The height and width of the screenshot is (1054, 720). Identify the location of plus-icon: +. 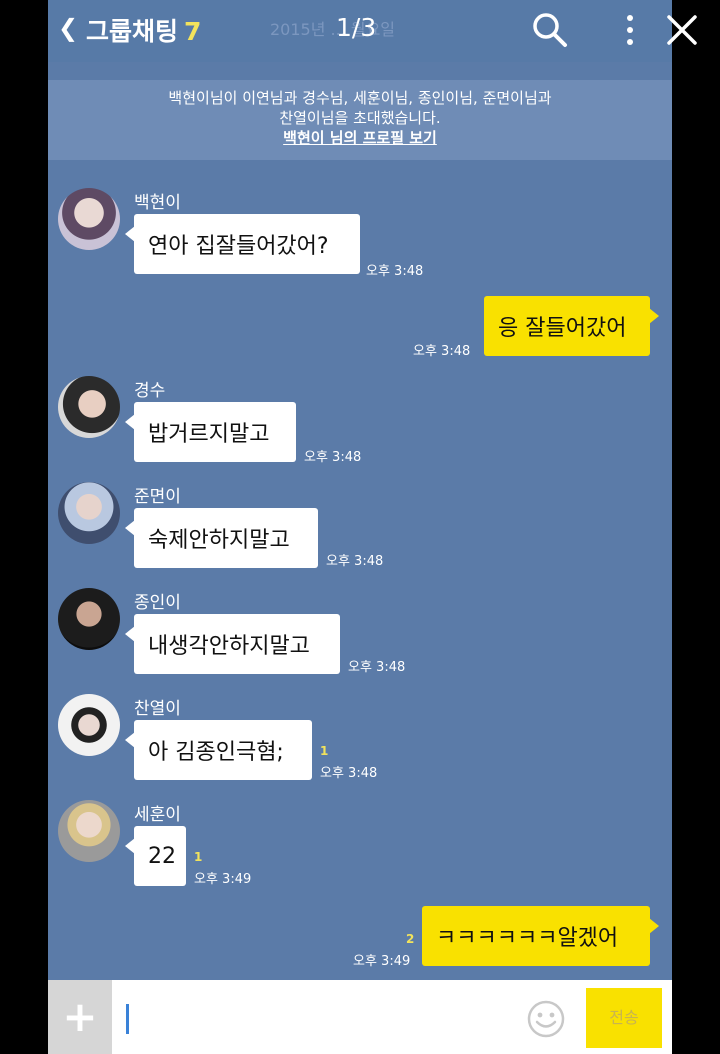
(80, 1017).